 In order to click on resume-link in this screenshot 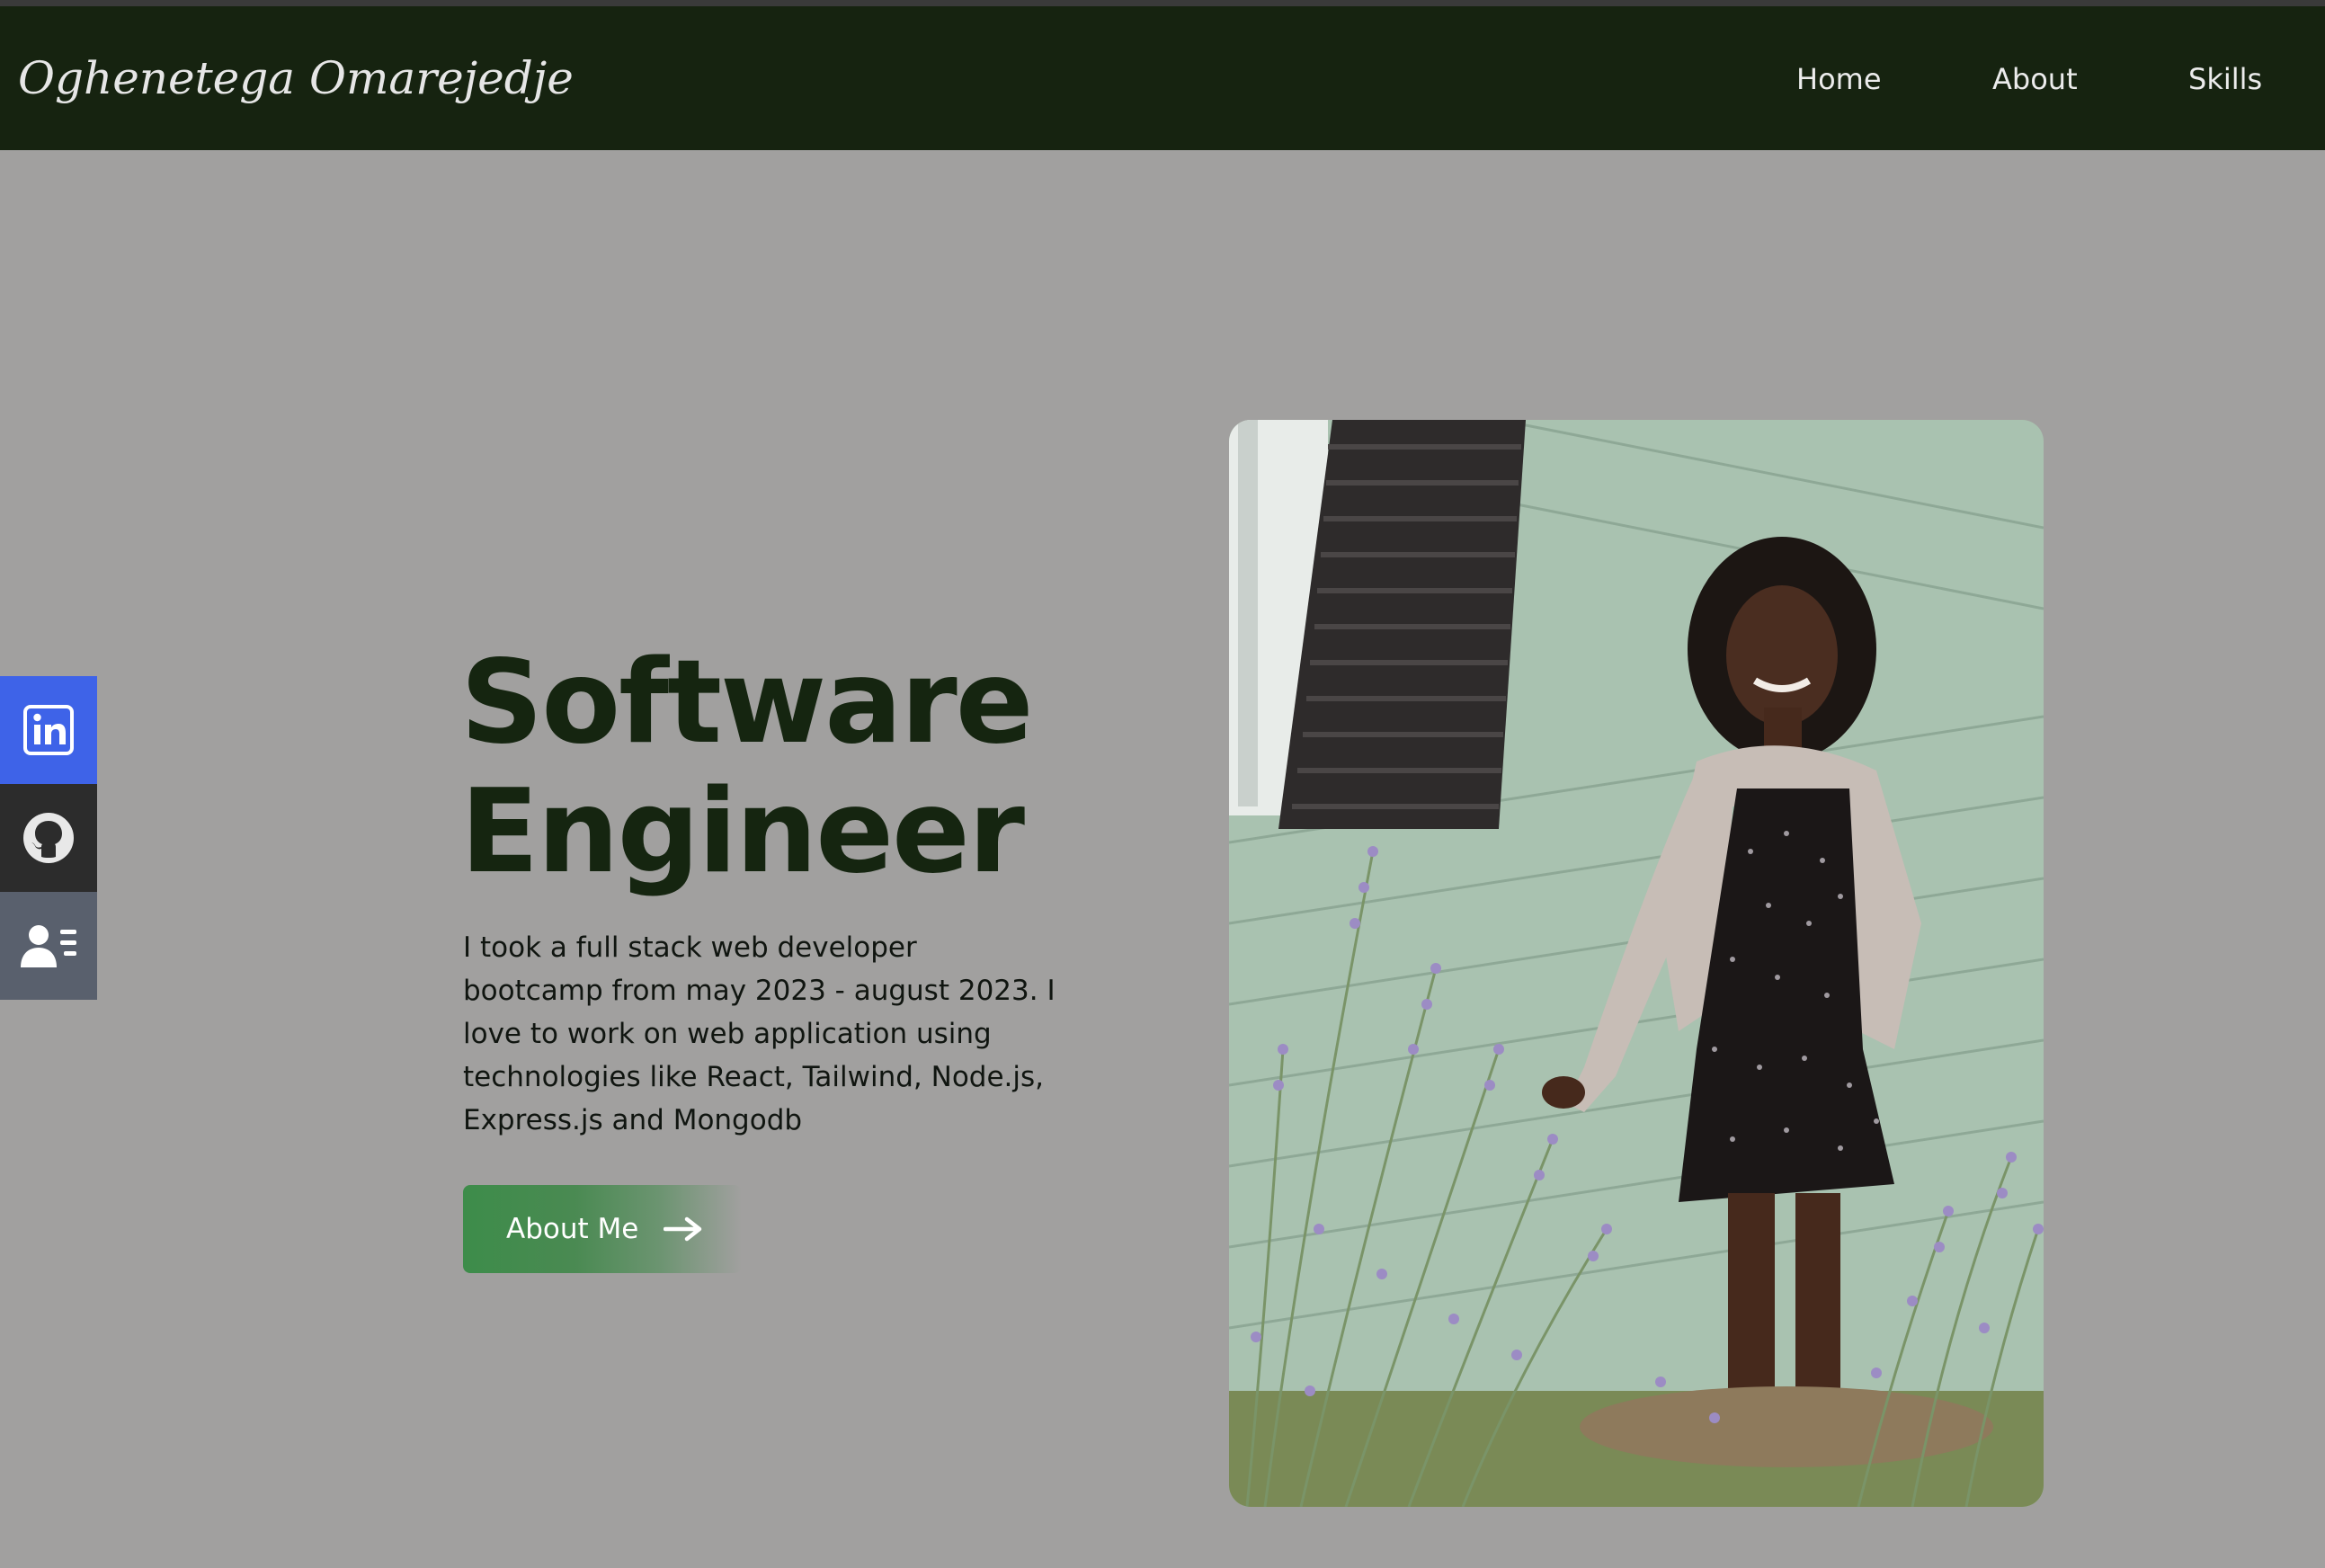, I will do `click(48, 946)`.